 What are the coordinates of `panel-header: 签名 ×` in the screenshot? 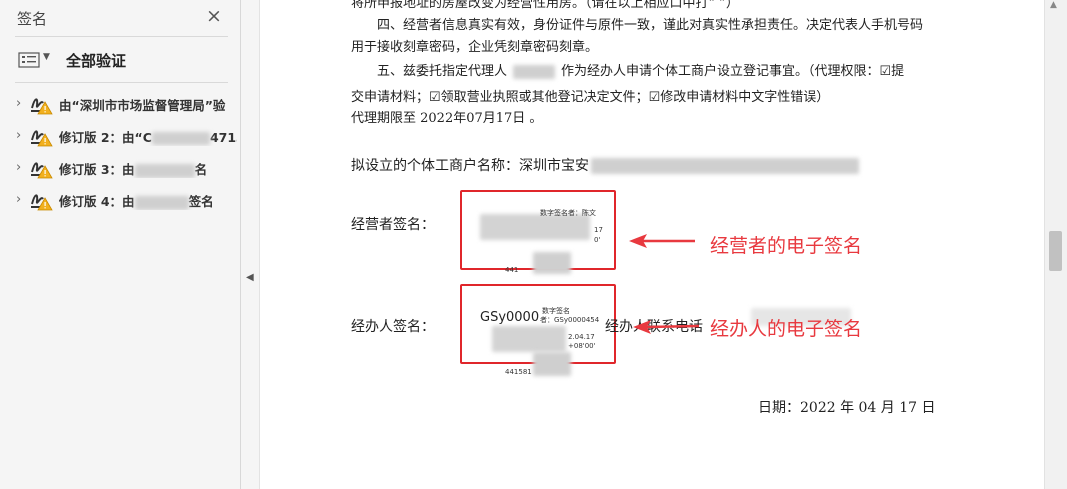 It's located at (120, 18).